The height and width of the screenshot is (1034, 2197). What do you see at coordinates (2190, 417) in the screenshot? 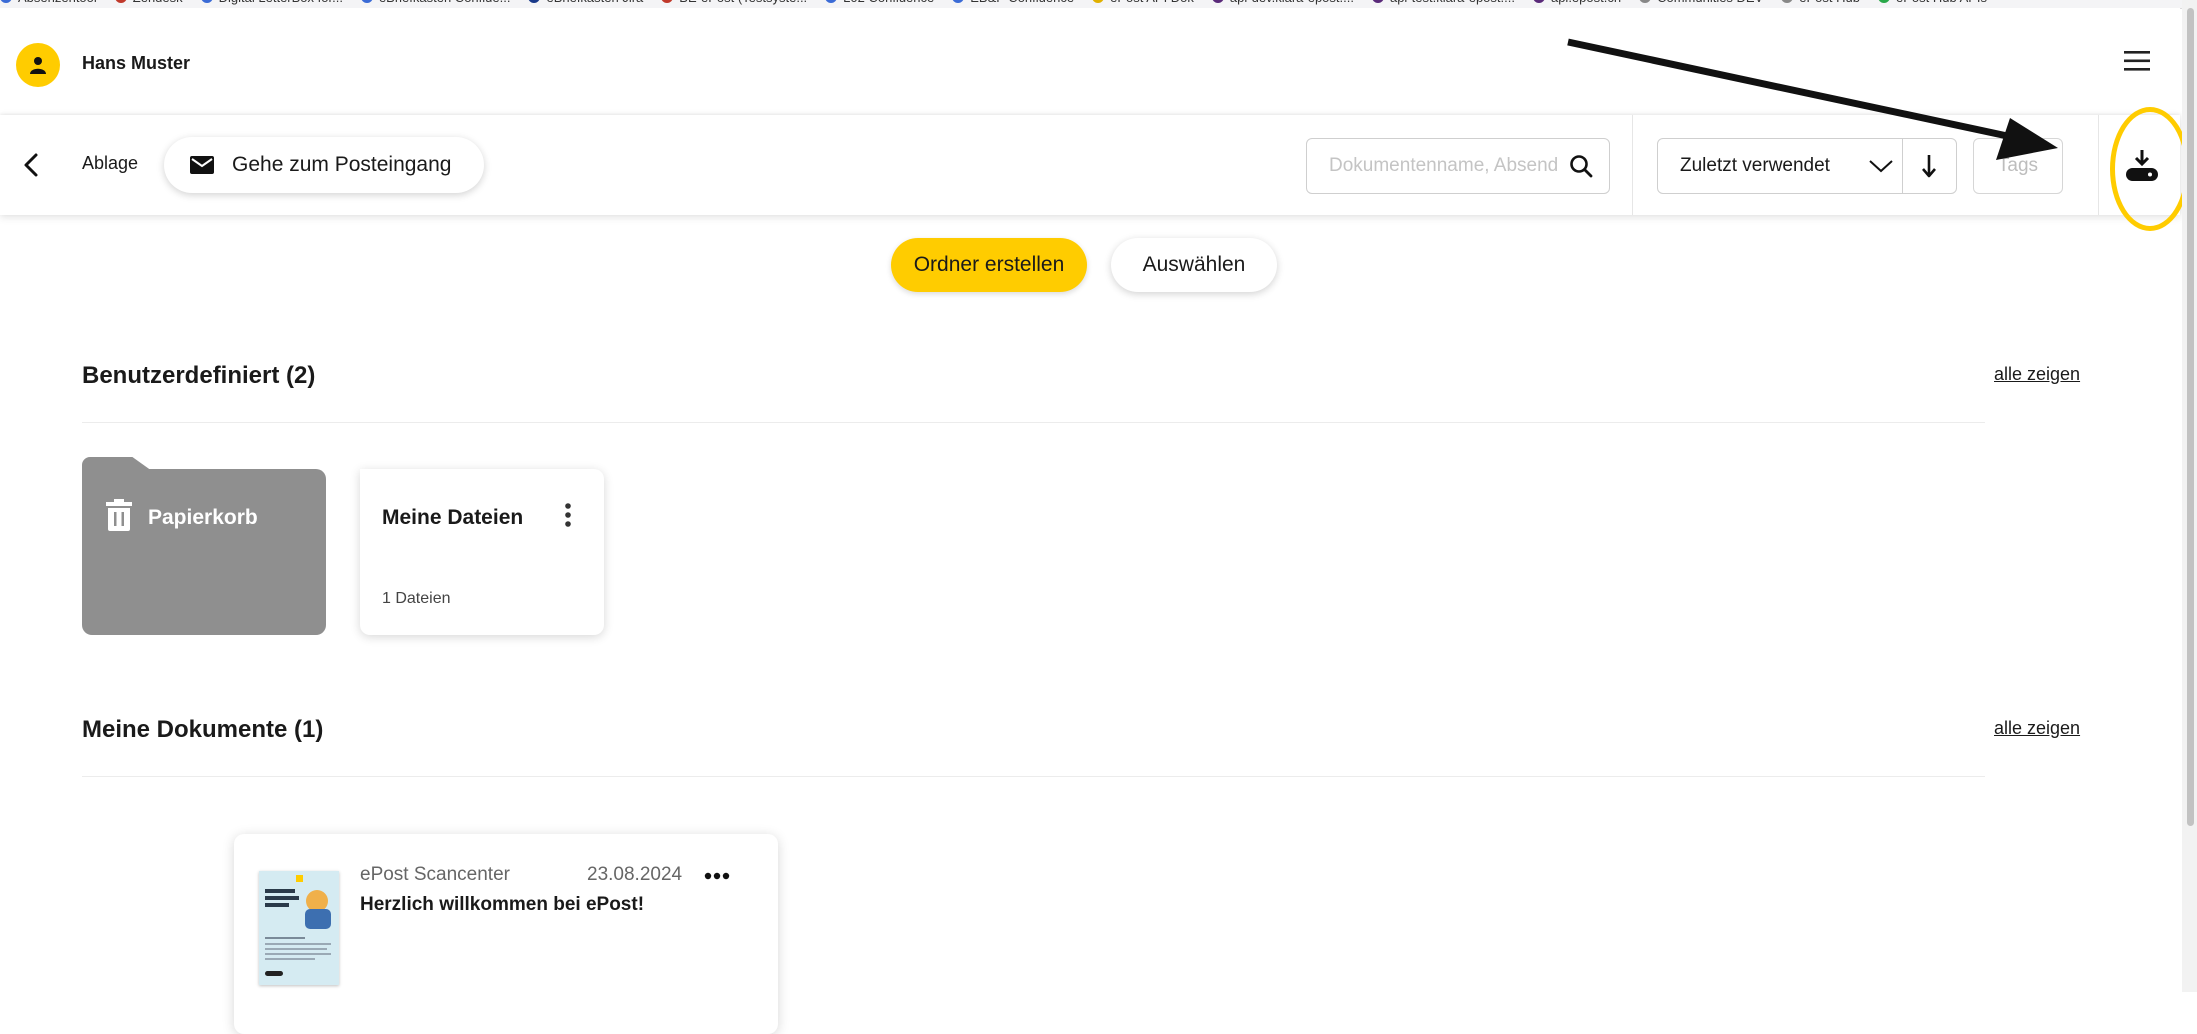
I see `scrollbar-thumb` at bounding box center [2190, 417].